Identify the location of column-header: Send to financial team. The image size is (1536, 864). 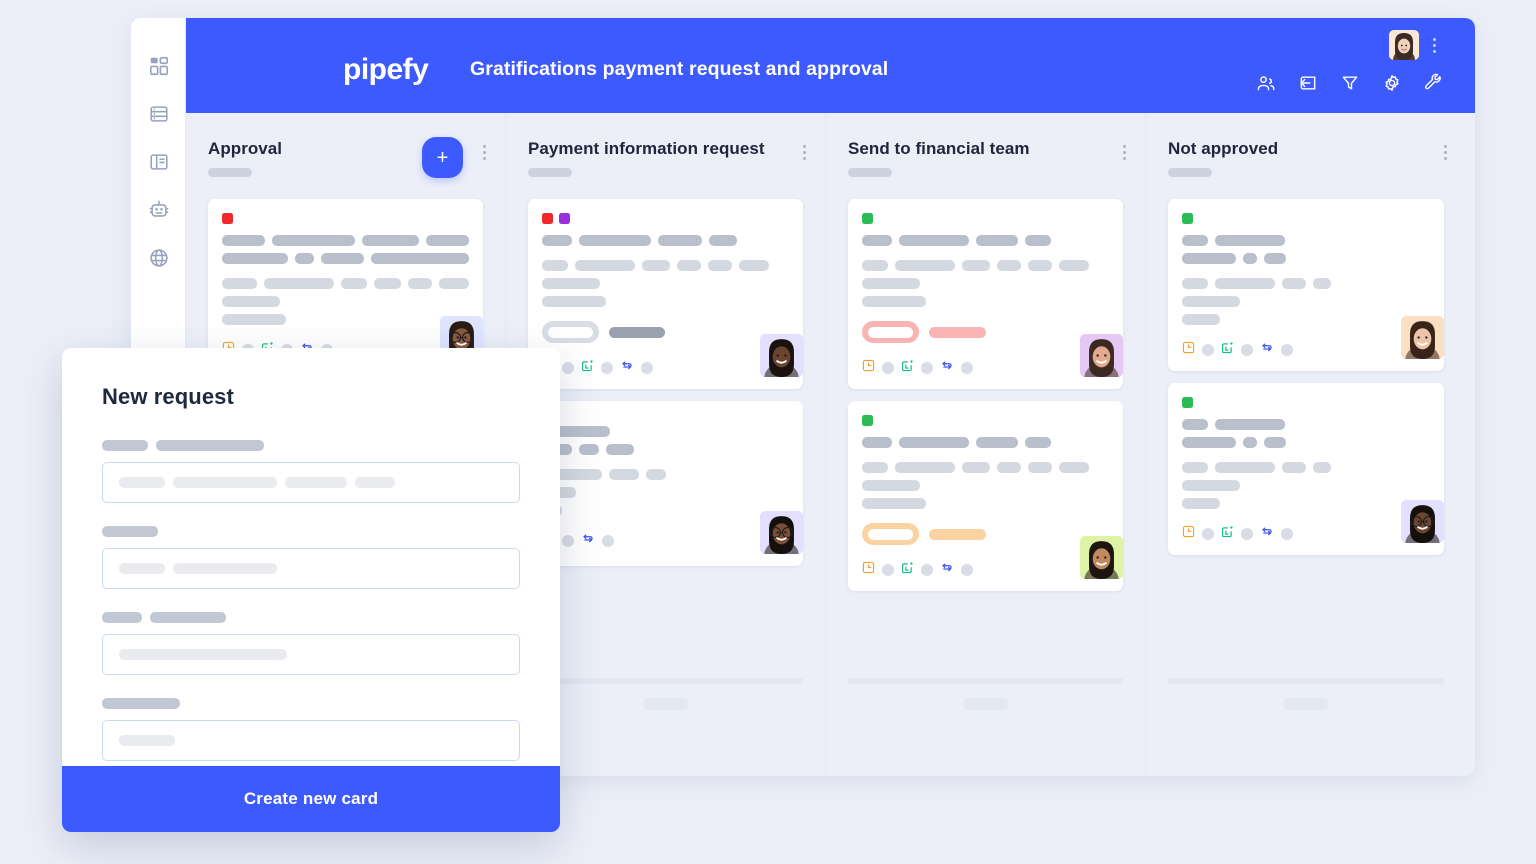
(985, 156).